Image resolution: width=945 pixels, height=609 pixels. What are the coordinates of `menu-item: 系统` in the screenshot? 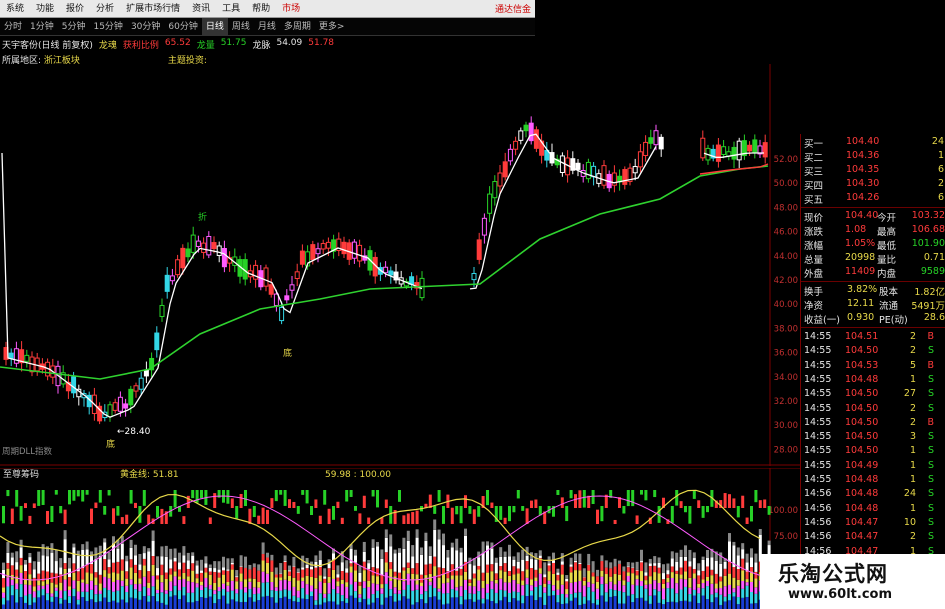 It's located at (15, 9).